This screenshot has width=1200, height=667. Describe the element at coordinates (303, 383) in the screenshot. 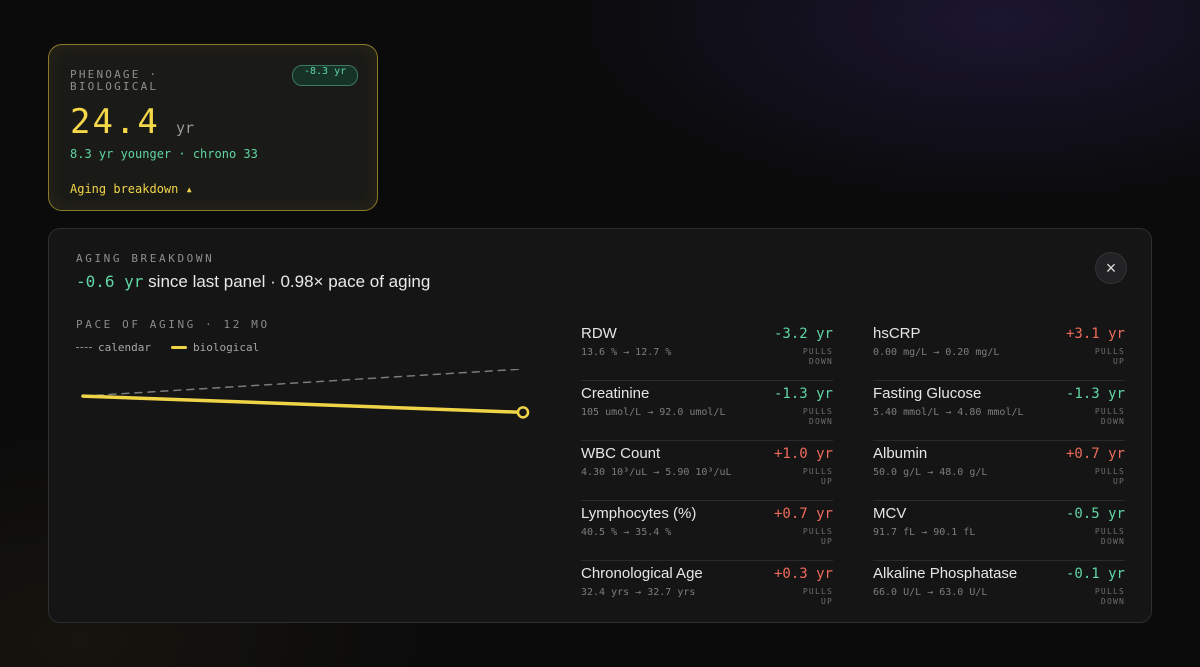

I see `calendar-series-line` at that location.